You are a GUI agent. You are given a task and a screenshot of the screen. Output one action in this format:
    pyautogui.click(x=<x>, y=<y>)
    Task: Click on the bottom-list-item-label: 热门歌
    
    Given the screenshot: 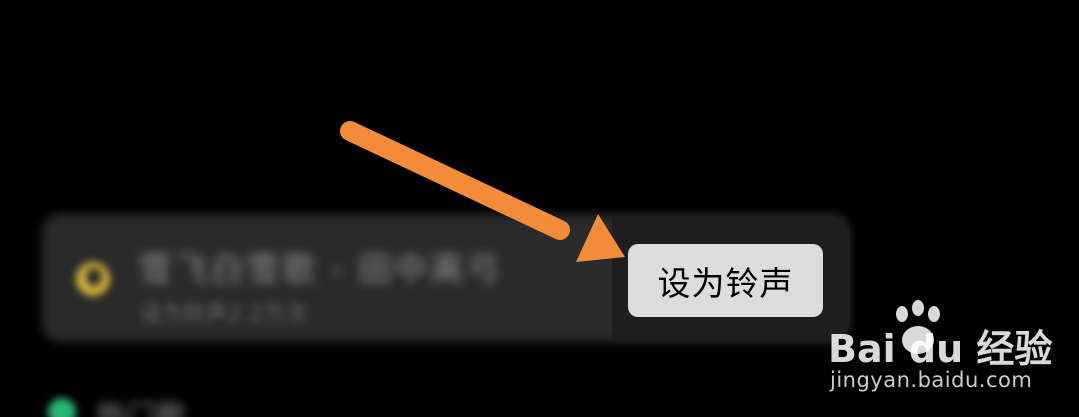 What is the action you would take?
    pyautogui.click(x=141, y=404)
    